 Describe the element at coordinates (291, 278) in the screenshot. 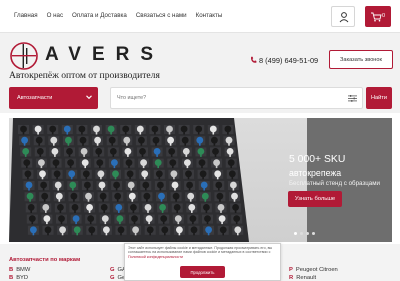

I see `brand-letter: R` at that location.